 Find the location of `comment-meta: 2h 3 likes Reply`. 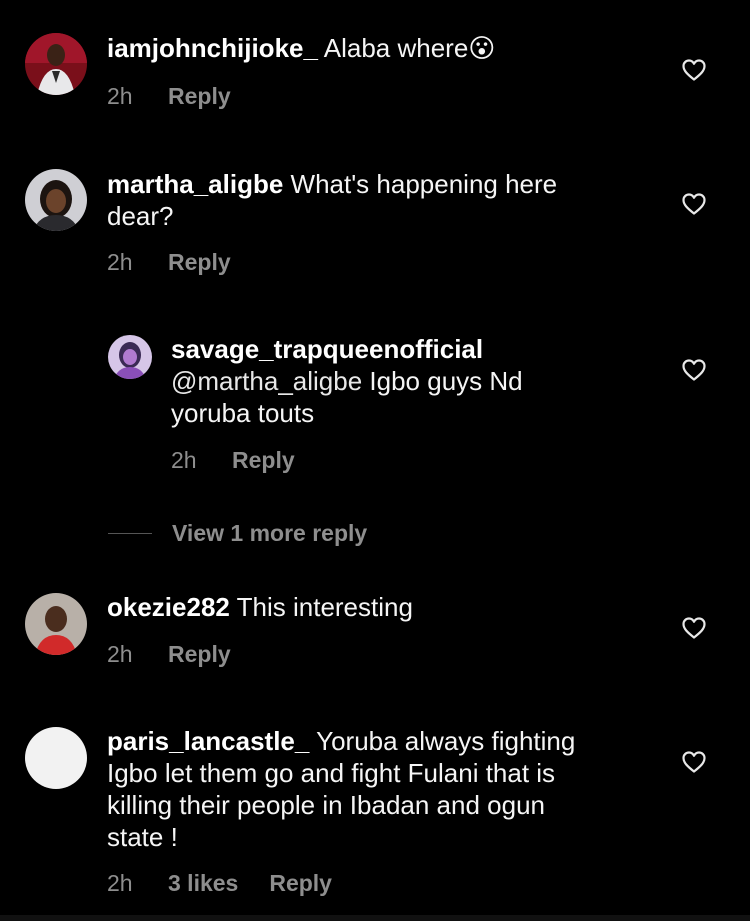

comment-meta: 2h 3 likes Reply is located at coordinates (219, 883).